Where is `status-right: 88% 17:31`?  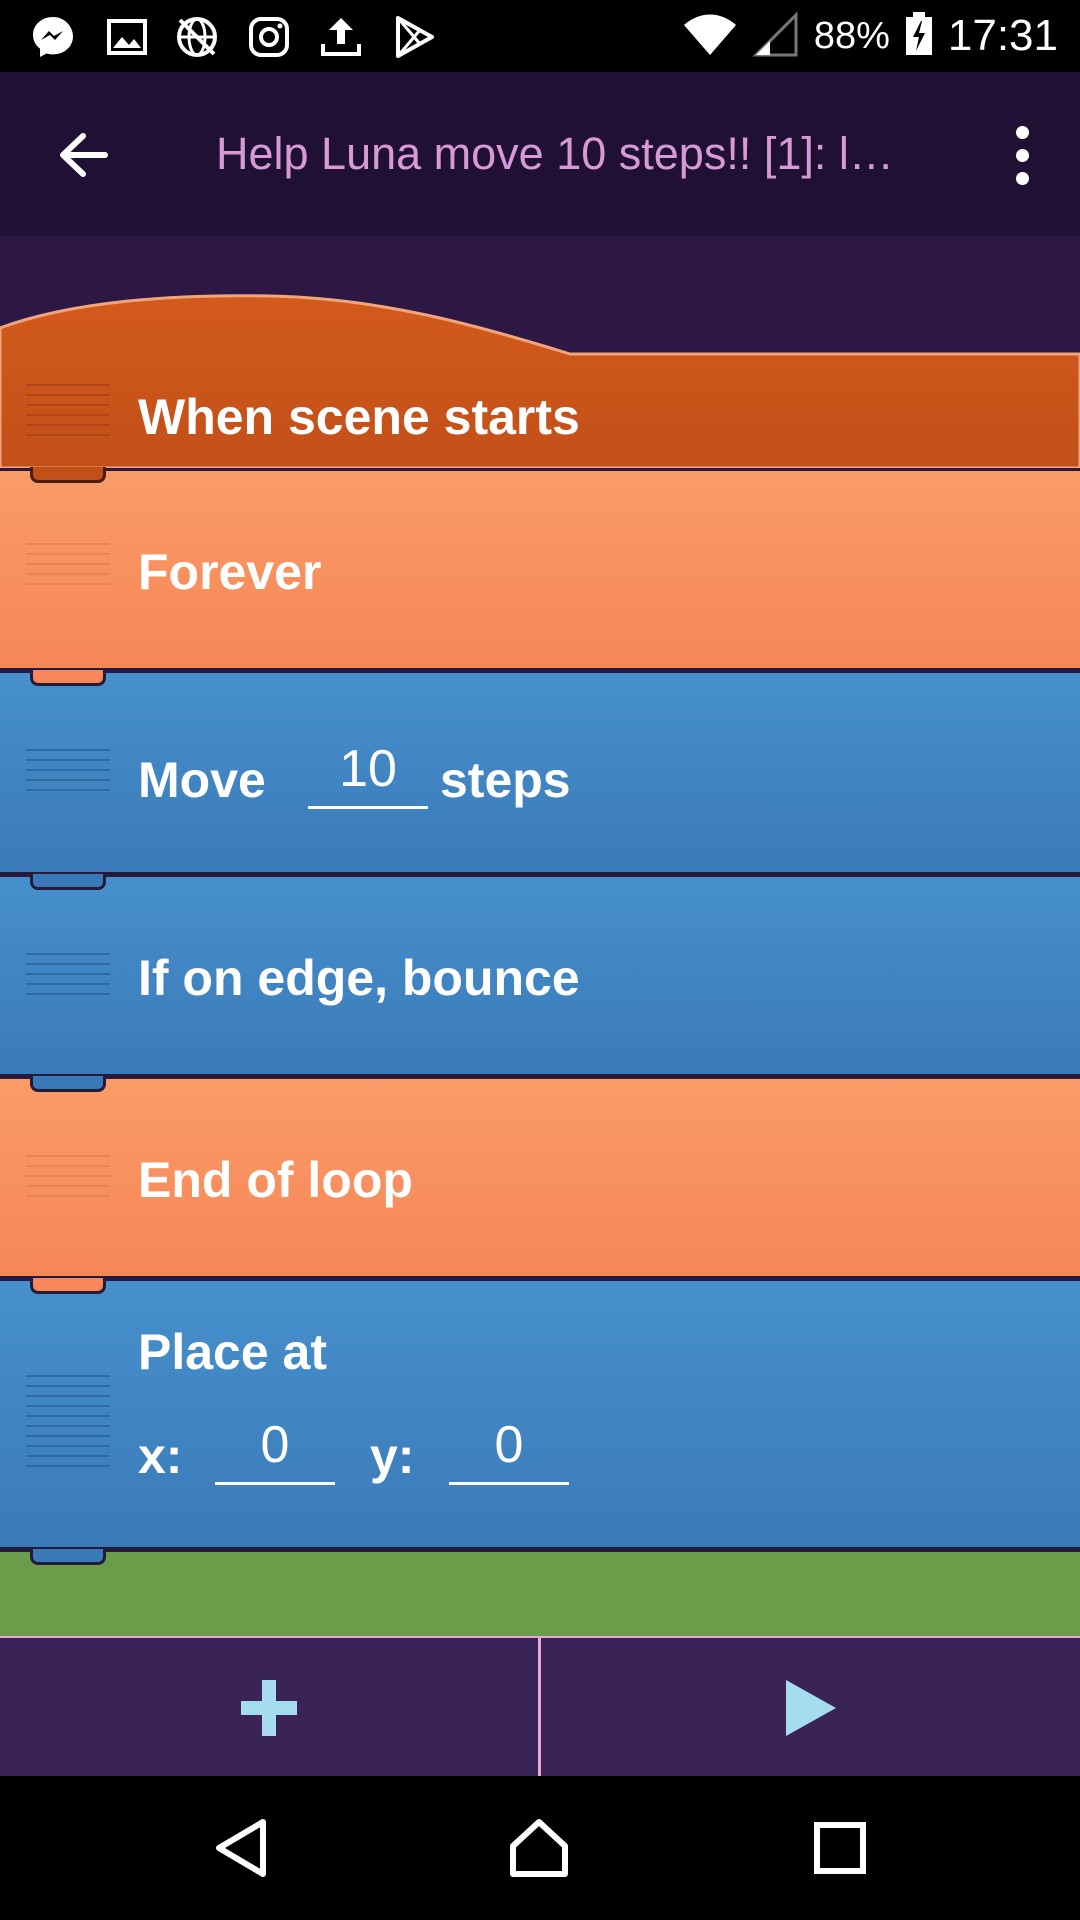 status-right: 88% 17:31 is located at coordinates (870, 36).